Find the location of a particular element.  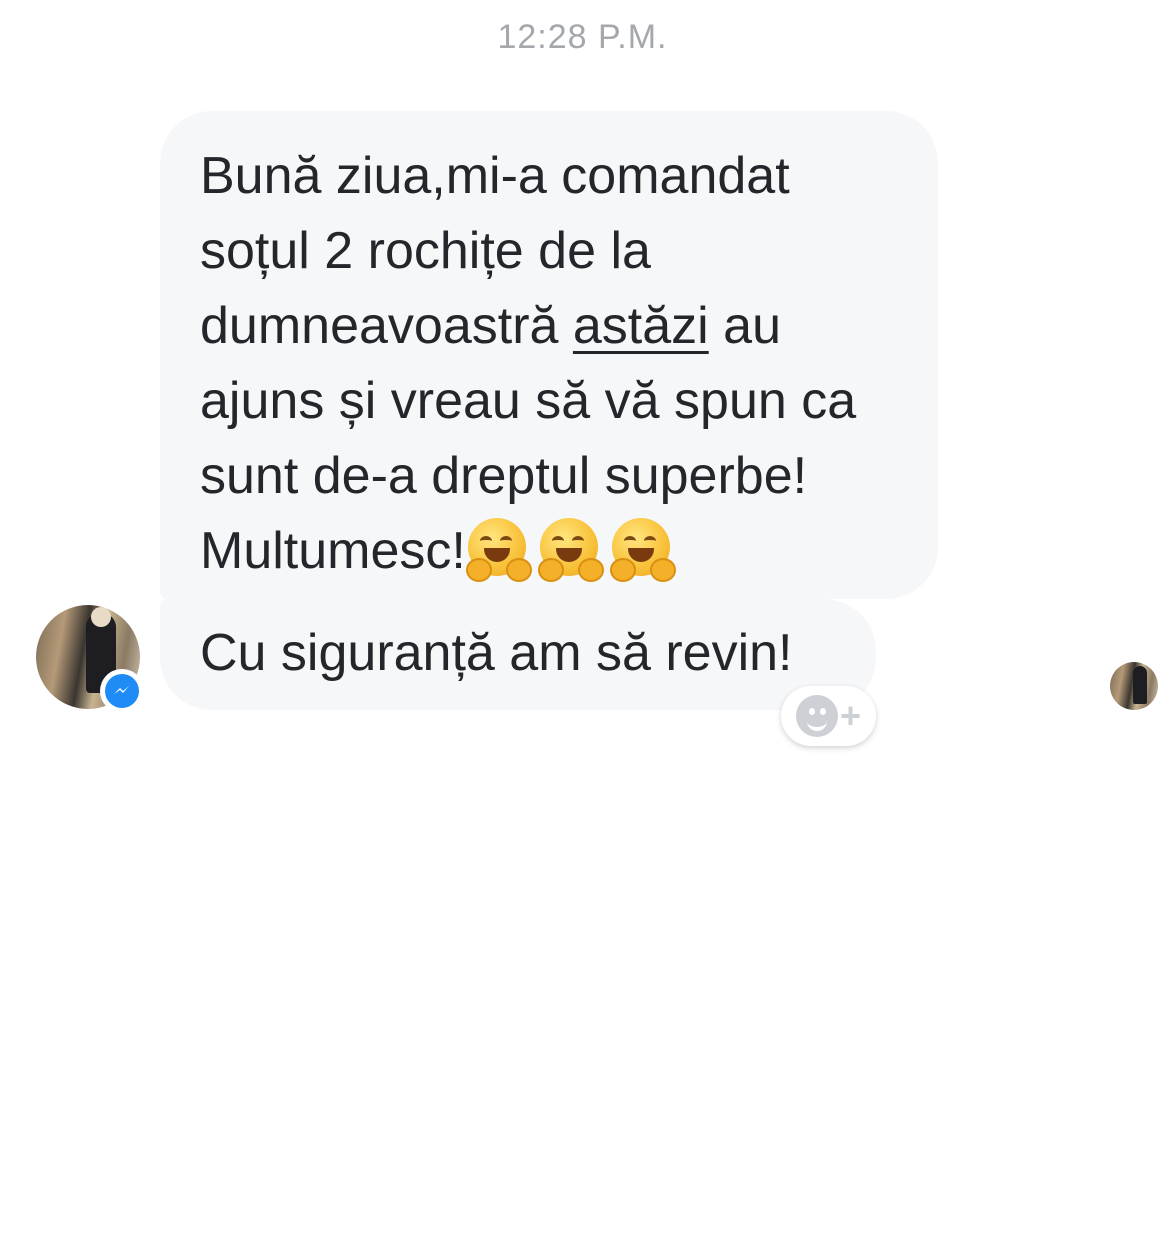

plus-icon: + is located at coordinates (850, 715).